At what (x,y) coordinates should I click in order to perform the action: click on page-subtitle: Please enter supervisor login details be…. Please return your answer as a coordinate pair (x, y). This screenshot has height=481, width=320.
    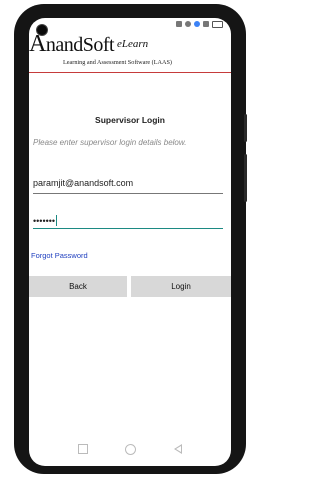
    Looking at the image, I should click on (110, 142).